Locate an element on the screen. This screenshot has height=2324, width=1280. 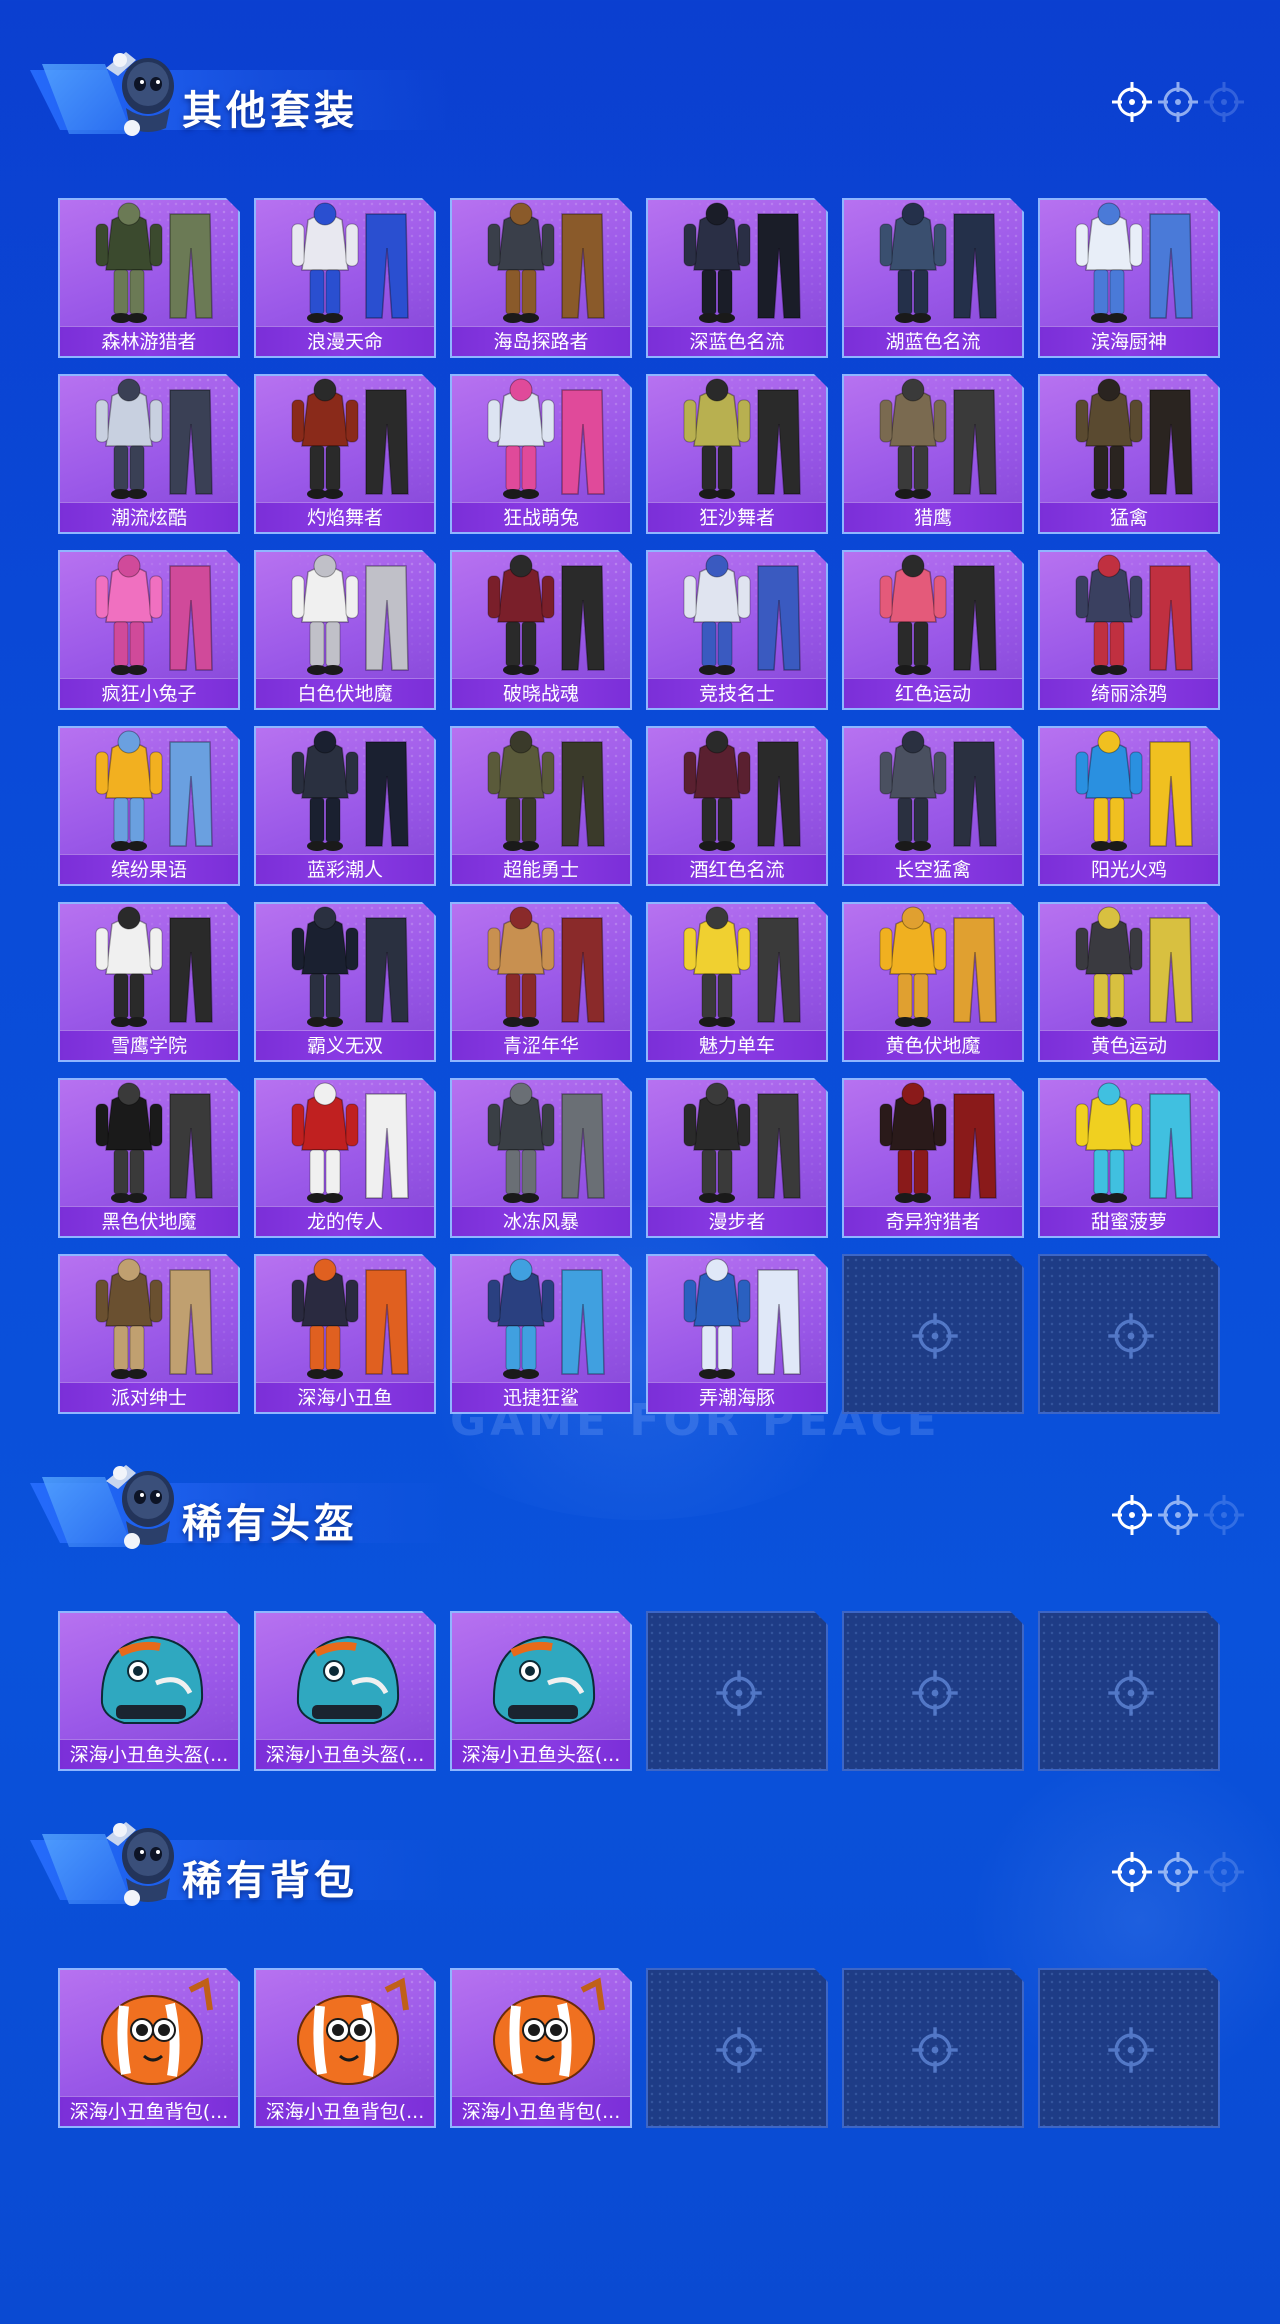
item-card: 森林游猎者 is located at coordinates (149, 278).